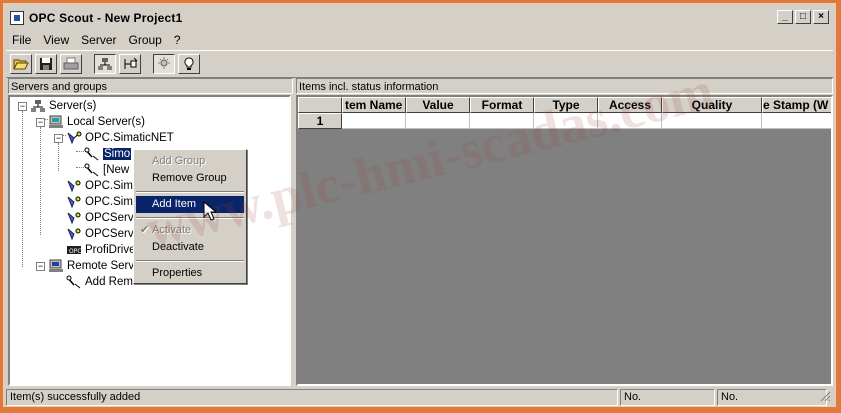 Image resolution: width=841 pixels, height=413 pixels. What do you see at coordinates (374, 121) in the screenshot?
I see `cell-item-name` at bounding box center [374, 121].